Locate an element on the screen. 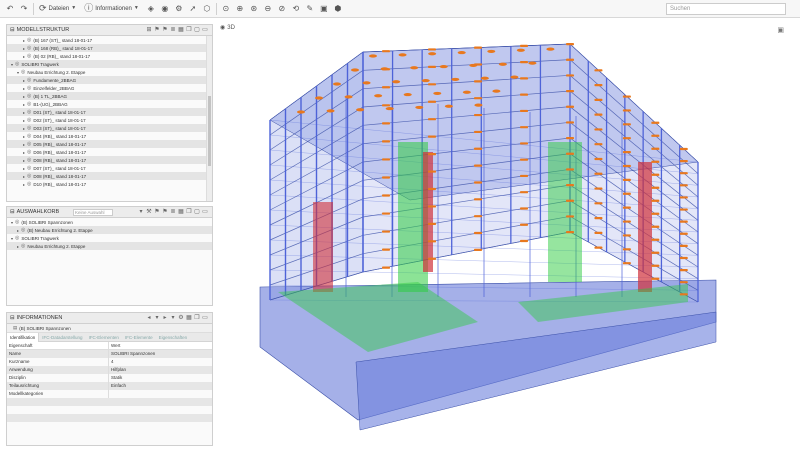 The width and height of the screenshot is (800, 450). tree-row: ▾ ◎ Neubau Errichtung 2. Etappe is located at coordinates (106, 72).